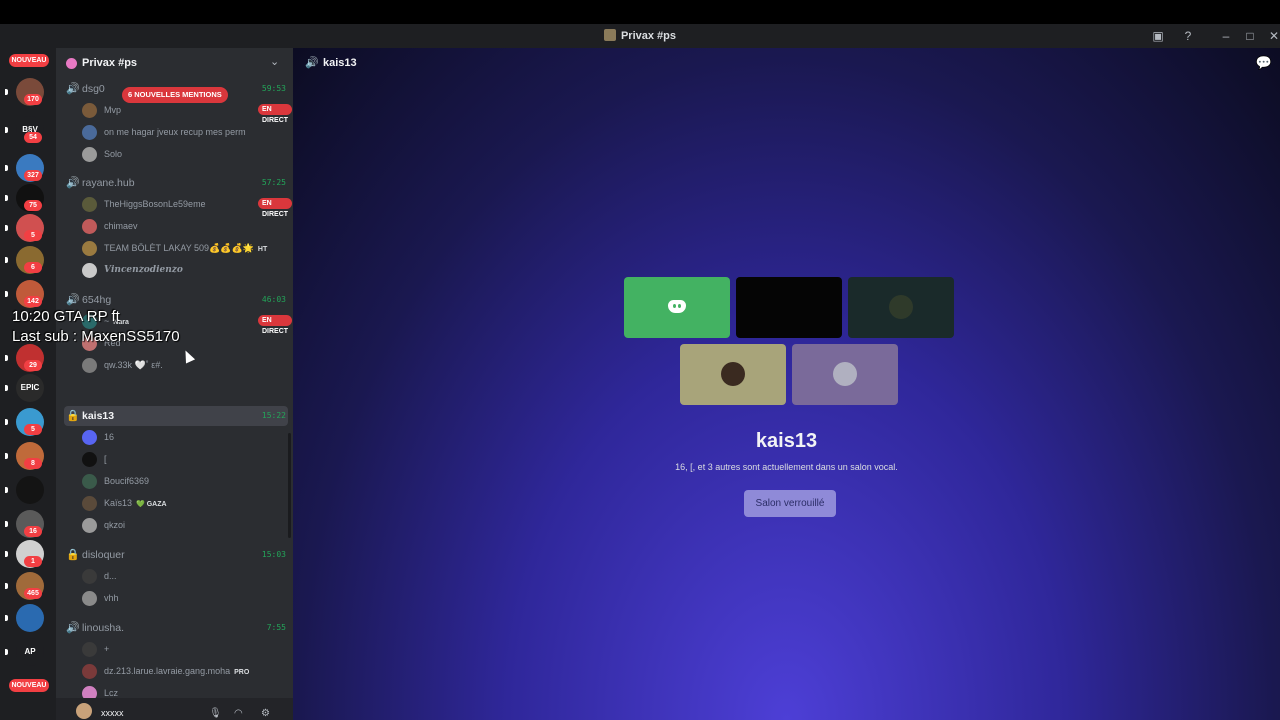 The image size is (1280, 720). Describe the element at coordinates (274, 61) in the screenshot. I see `chevron-down-icon: ⌄` at that location.